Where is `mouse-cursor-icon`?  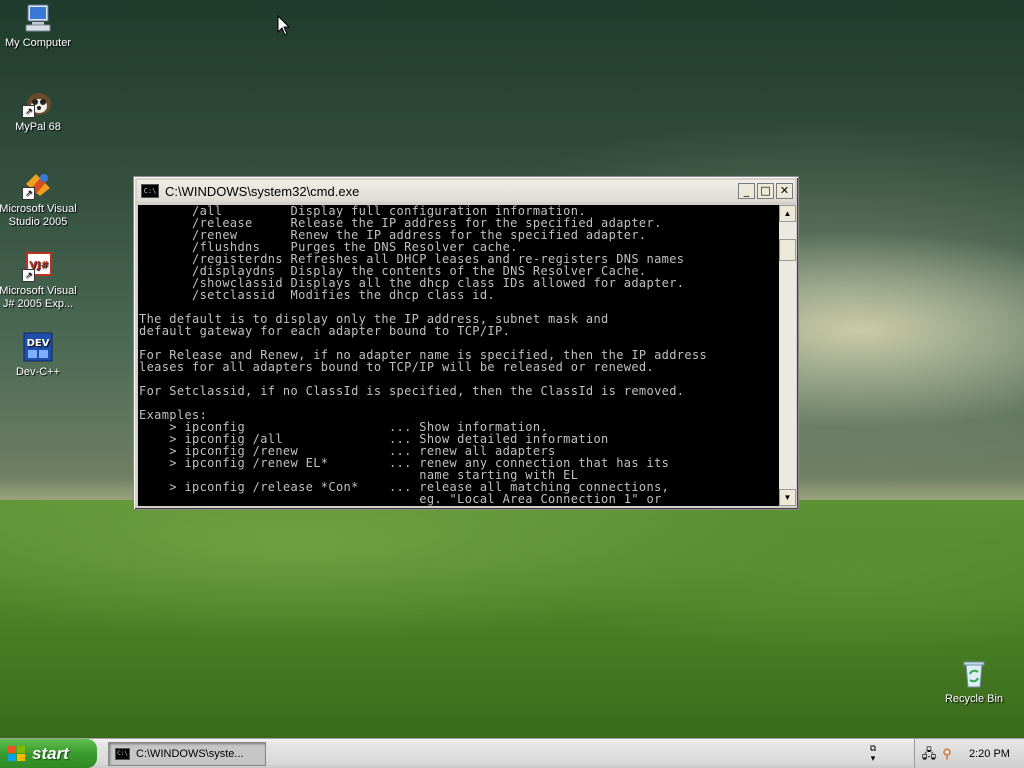
mouse-cursor-icon is located at coordinates (284, 25).